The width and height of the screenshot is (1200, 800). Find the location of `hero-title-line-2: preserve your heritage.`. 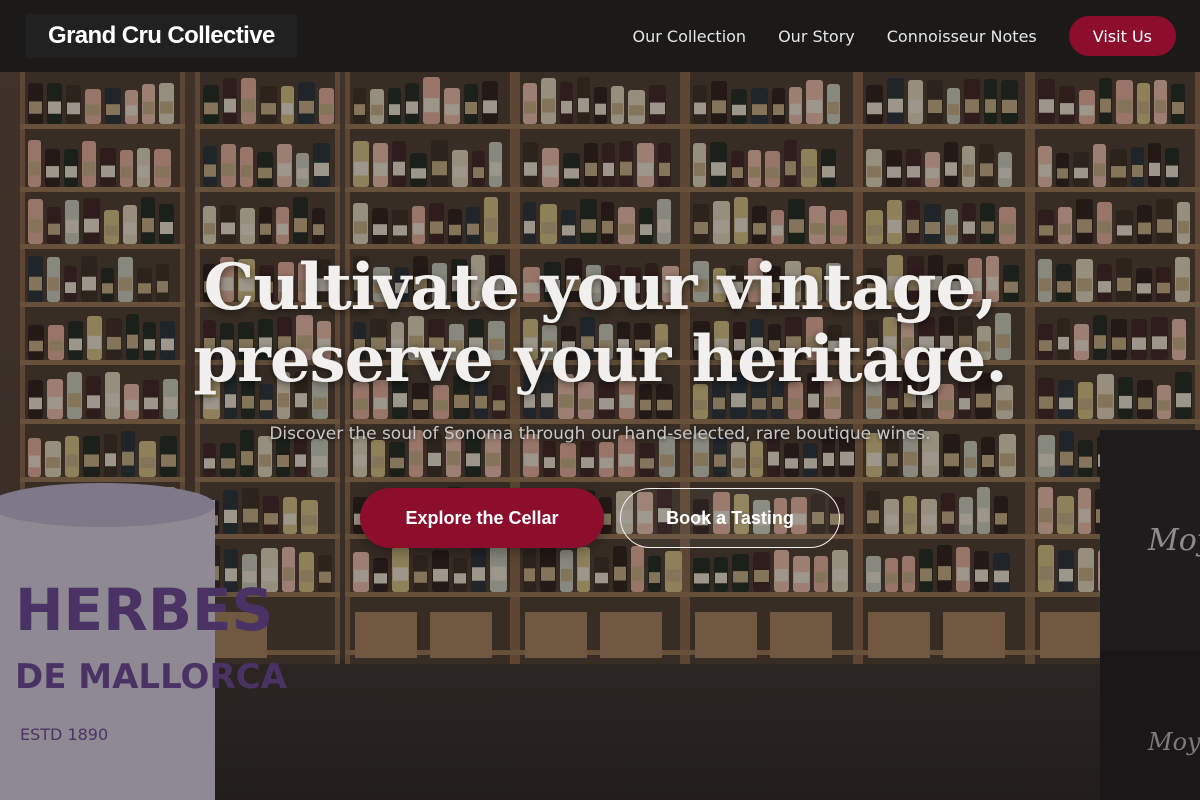

hero-title-line-2: preserve your heritage. is located at coordinates (600, 359).